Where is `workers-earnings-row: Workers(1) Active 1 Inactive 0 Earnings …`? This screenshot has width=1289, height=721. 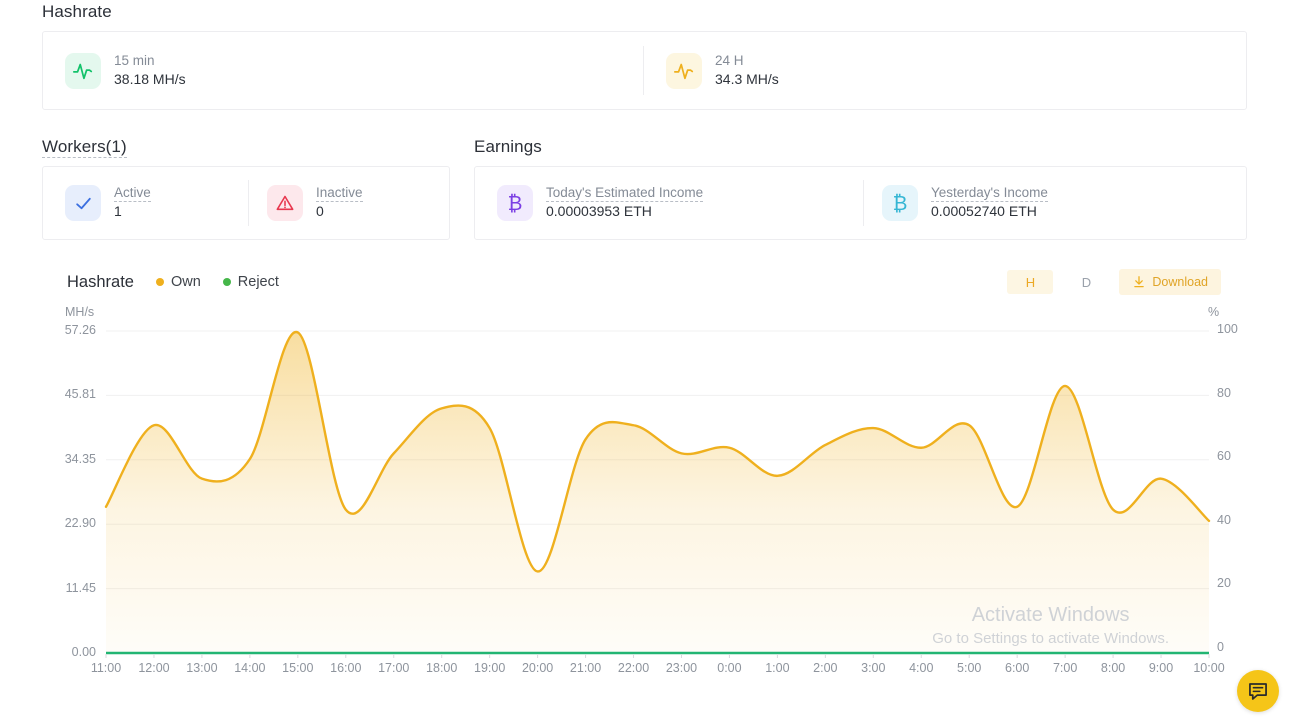
workers-earnings-row: Workers(1) Active 1 Inactive 0 Earnings … is located at coordinates (644, 188).